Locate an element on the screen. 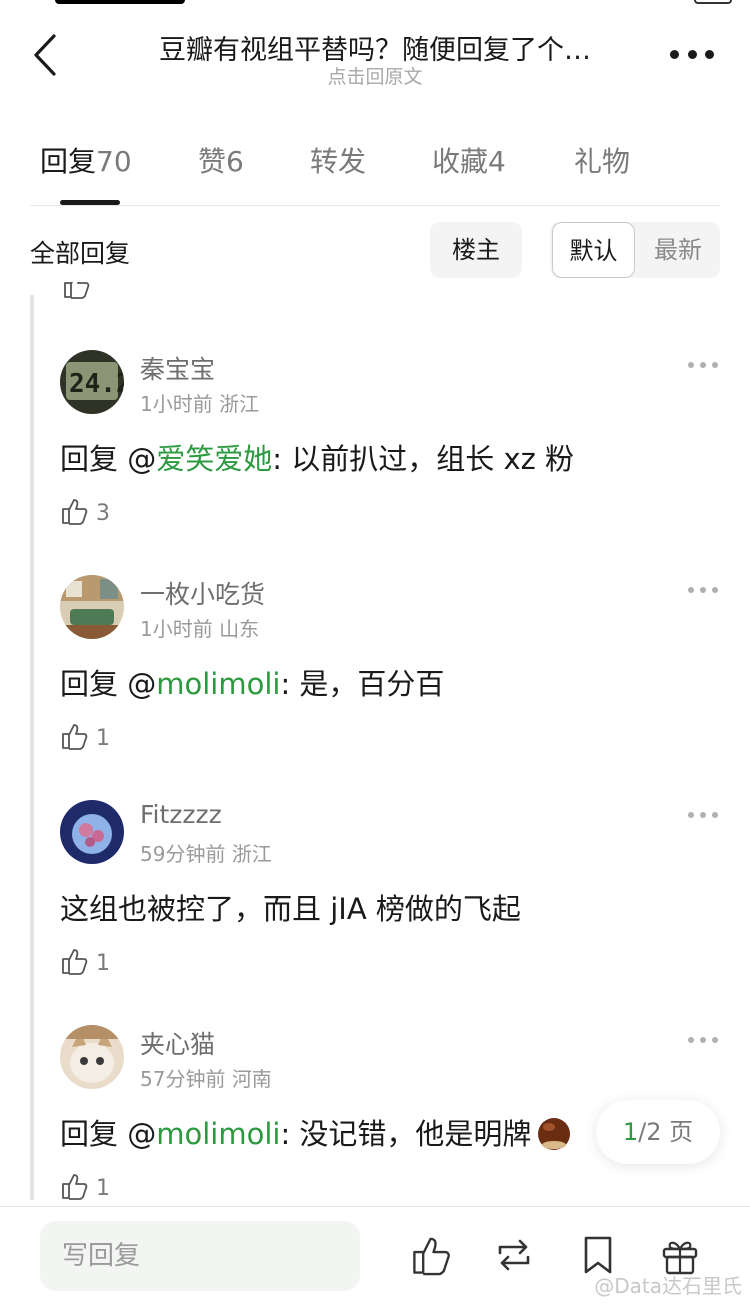  comment-content: : 没记错，他是明牌 is located at coordinates (406, 1134).